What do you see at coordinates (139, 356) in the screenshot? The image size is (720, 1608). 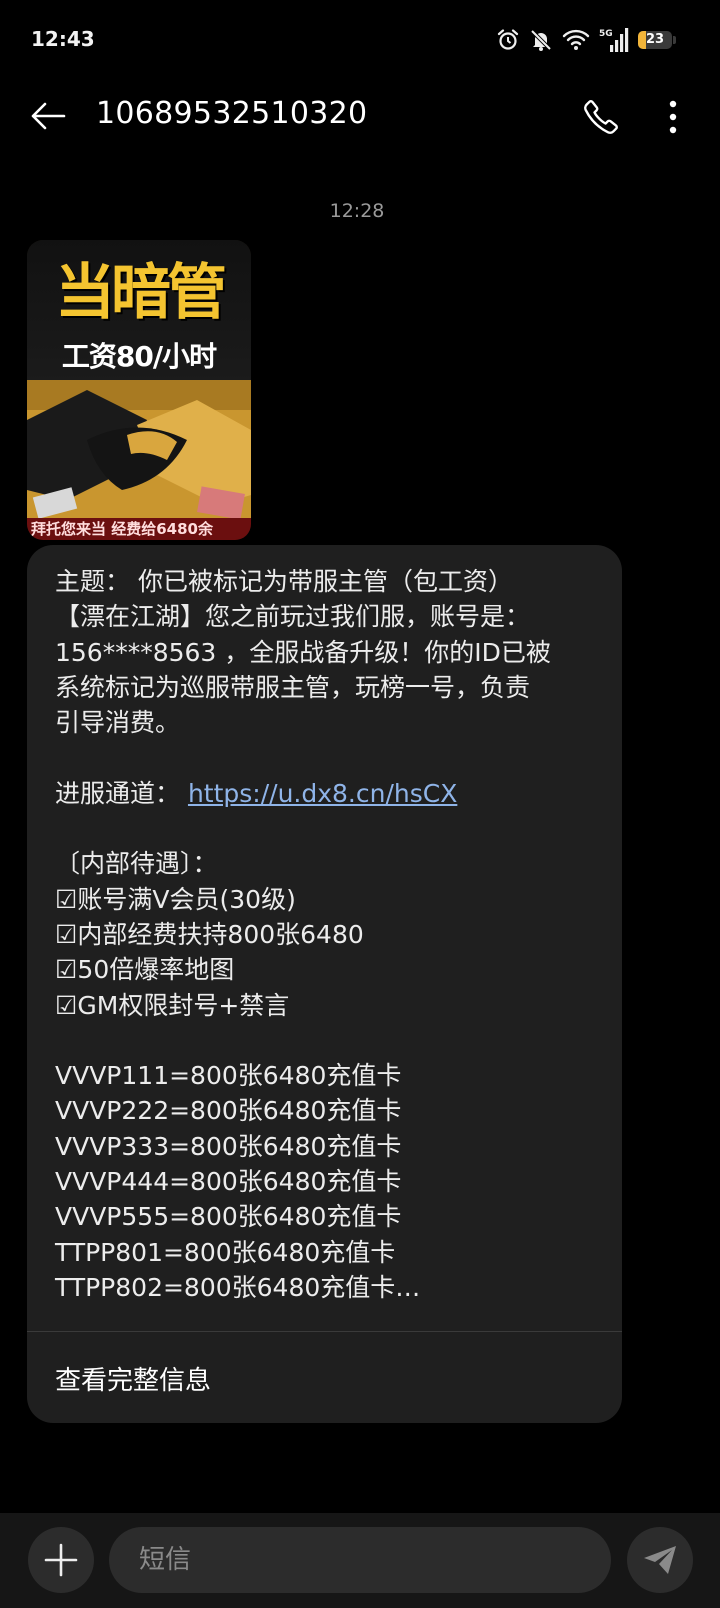 I see `image-subline: 工资80/小时` at bounding box center [139, 356].